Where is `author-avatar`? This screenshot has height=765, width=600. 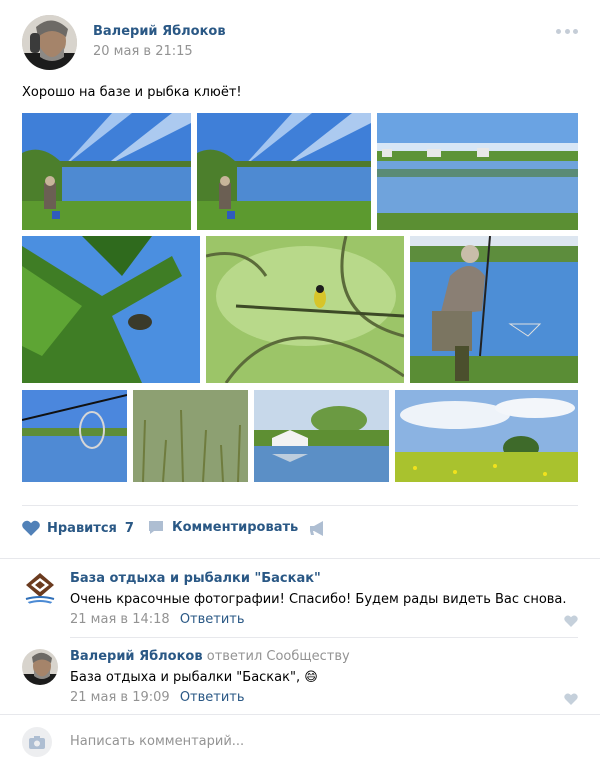
author-avatar is located at coordinates (49, 42).